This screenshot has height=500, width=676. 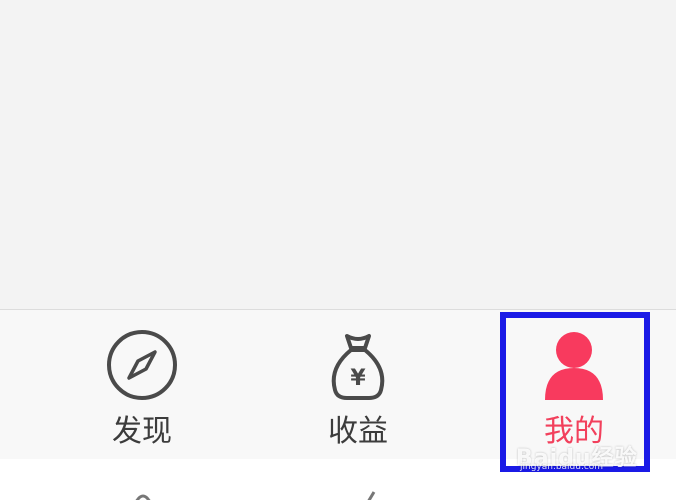 What do you see at coordinates (358, 378) in the screenshot?
I see `yen-symbol: ¥` at bounding box center [358, 378].